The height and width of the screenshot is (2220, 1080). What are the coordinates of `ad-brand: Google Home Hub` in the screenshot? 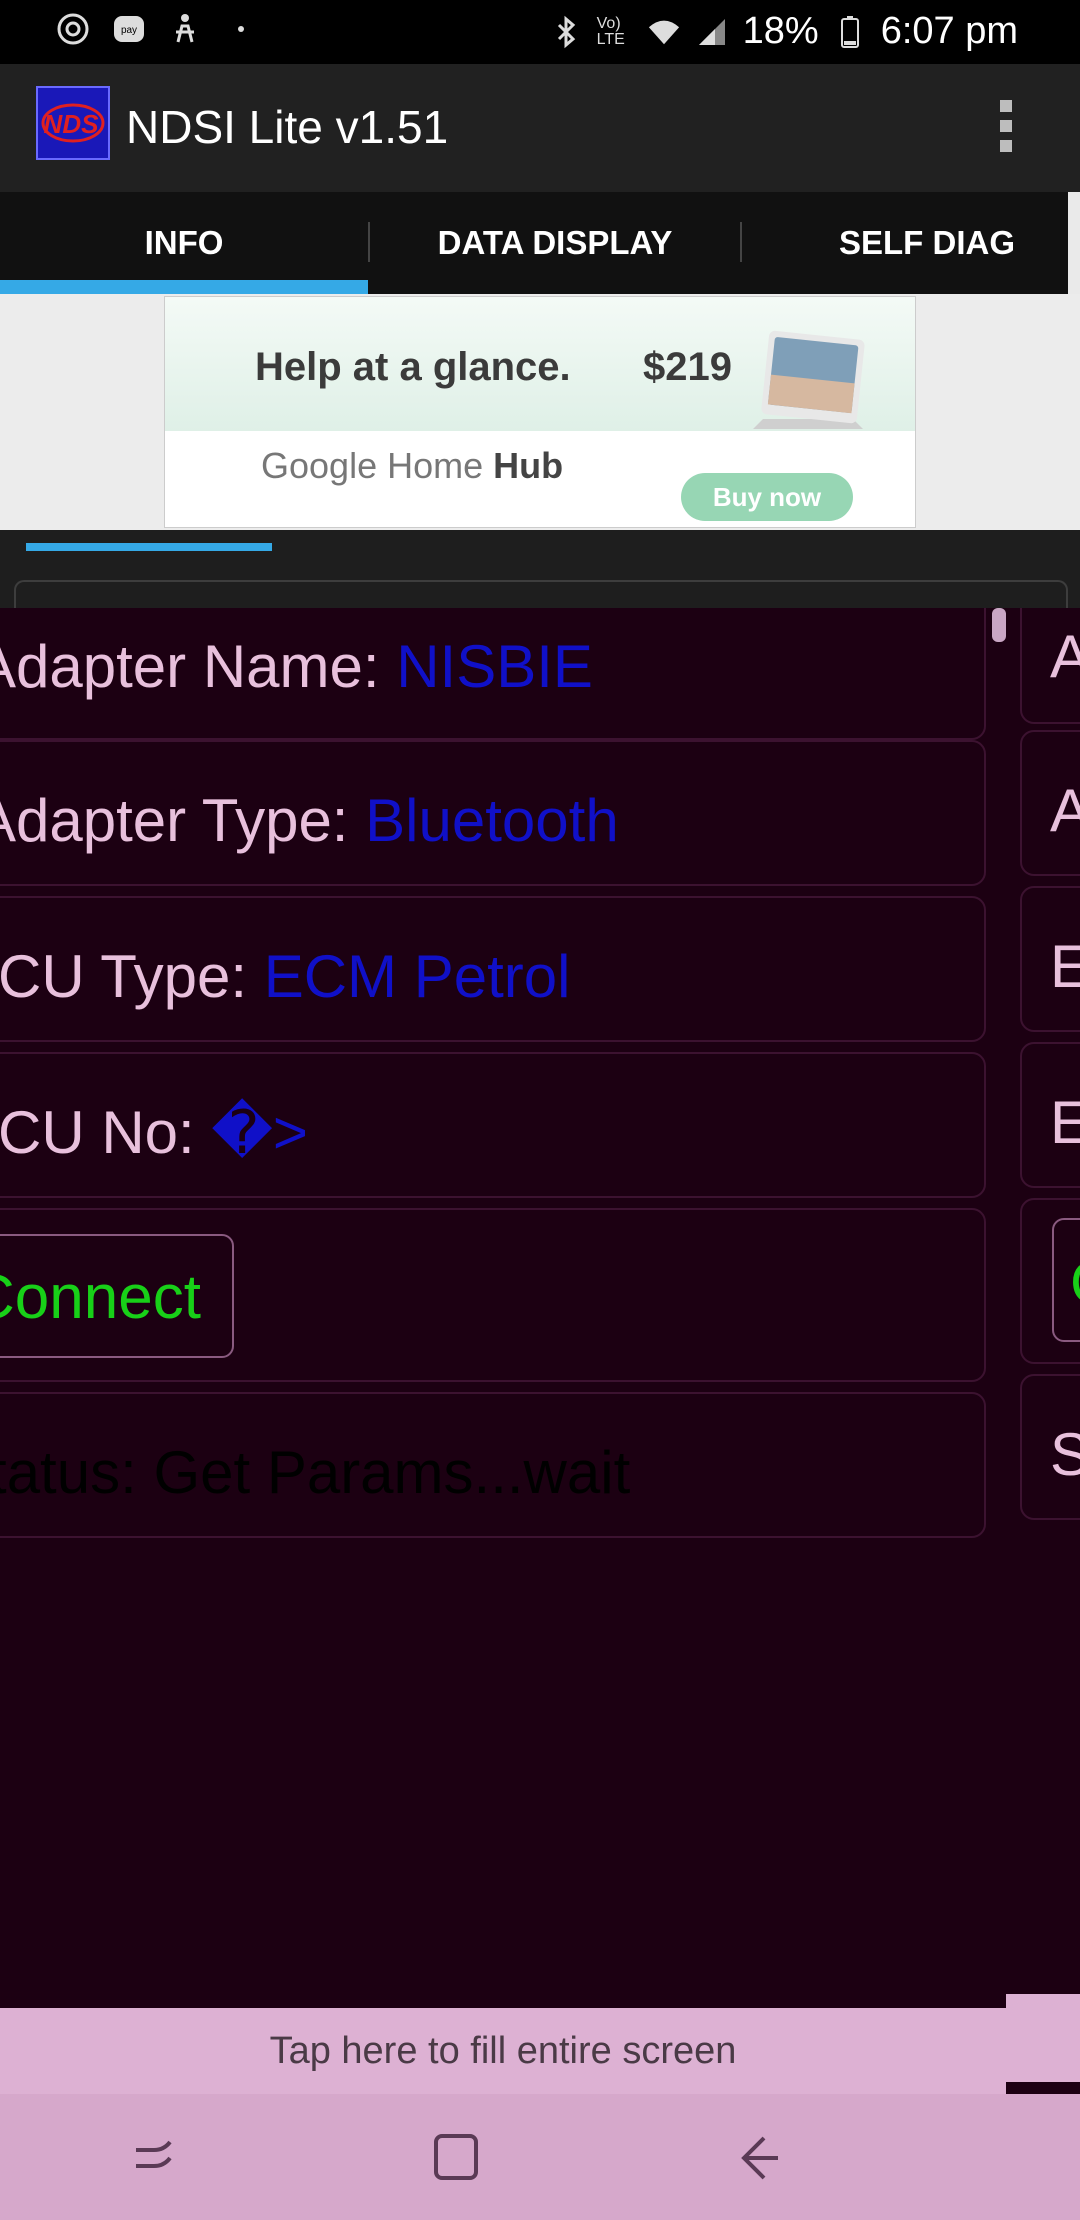 It's located at (412, 466).